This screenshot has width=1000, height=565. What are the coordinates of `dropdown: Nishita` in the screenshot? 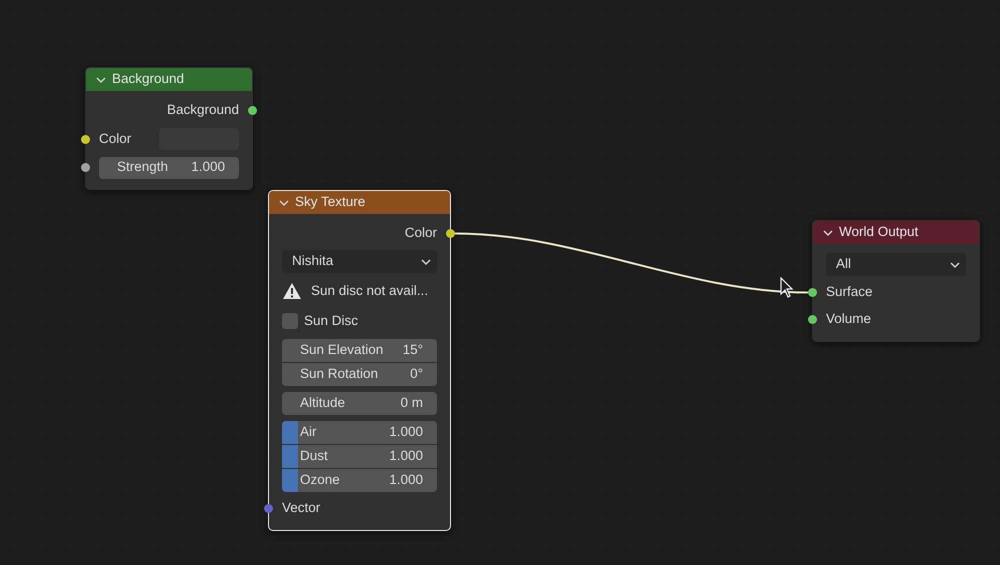 It's located at (359, 261).